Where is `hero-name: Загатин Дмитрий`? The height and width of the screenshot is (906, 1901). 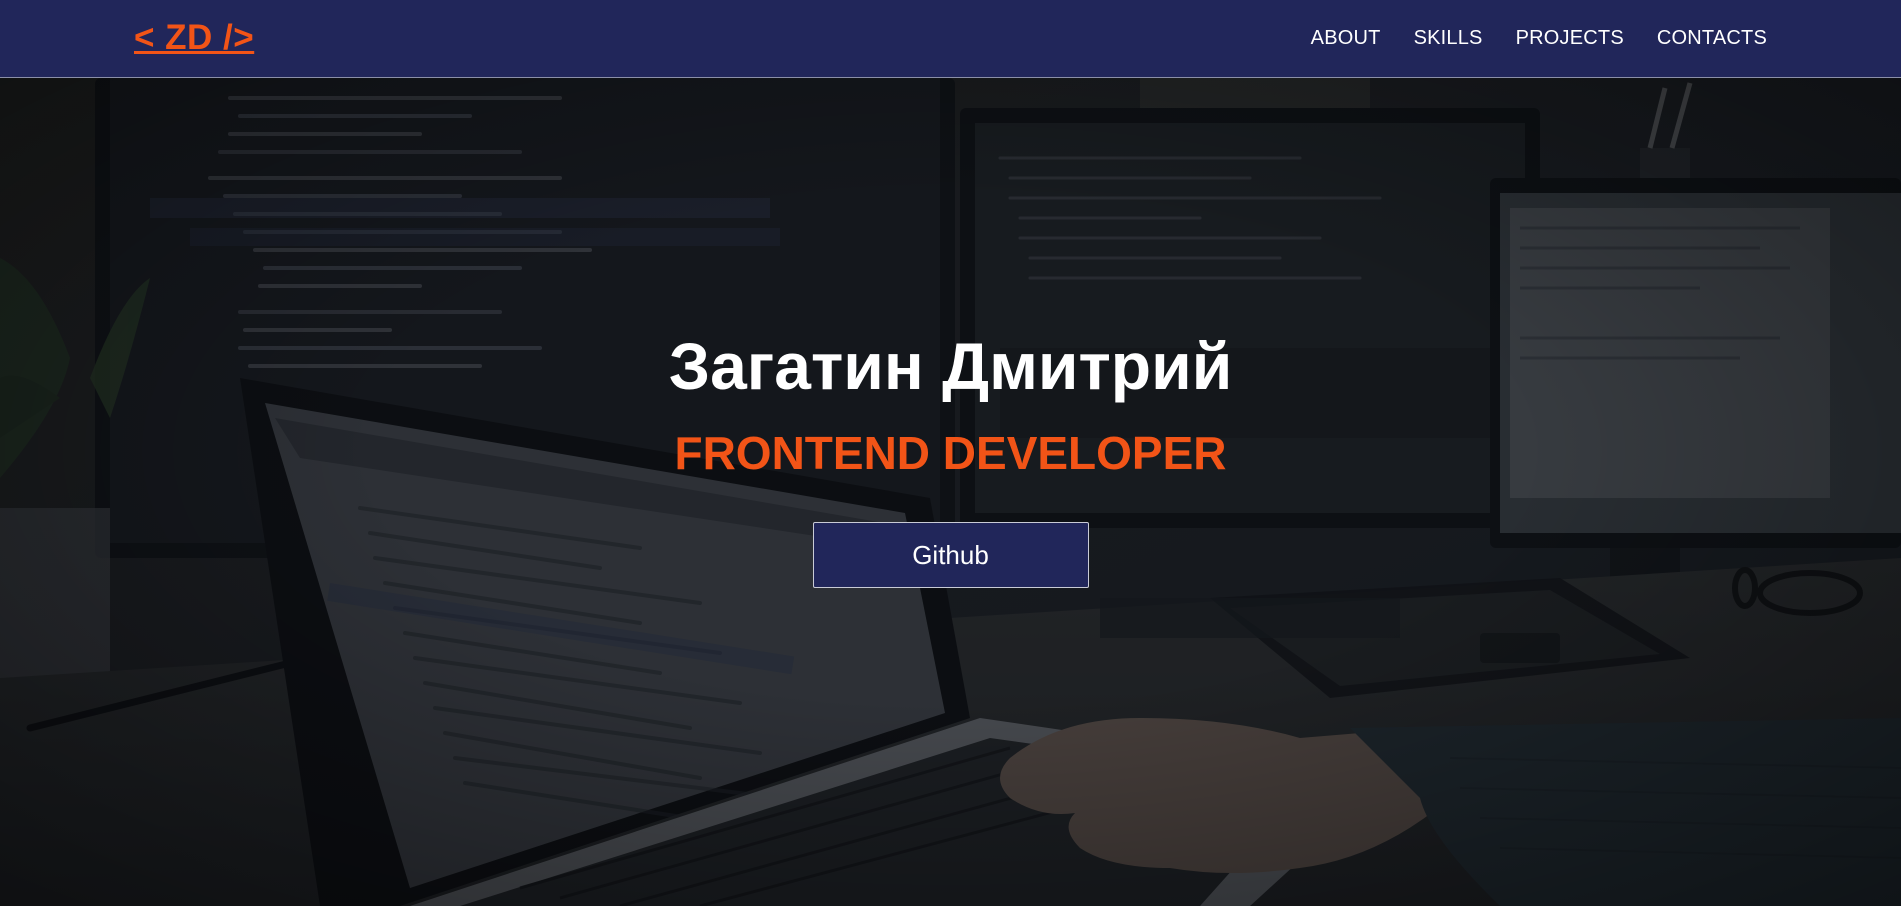 hero-name: Загатин Дмитрий is located at coordinates (950, 366).